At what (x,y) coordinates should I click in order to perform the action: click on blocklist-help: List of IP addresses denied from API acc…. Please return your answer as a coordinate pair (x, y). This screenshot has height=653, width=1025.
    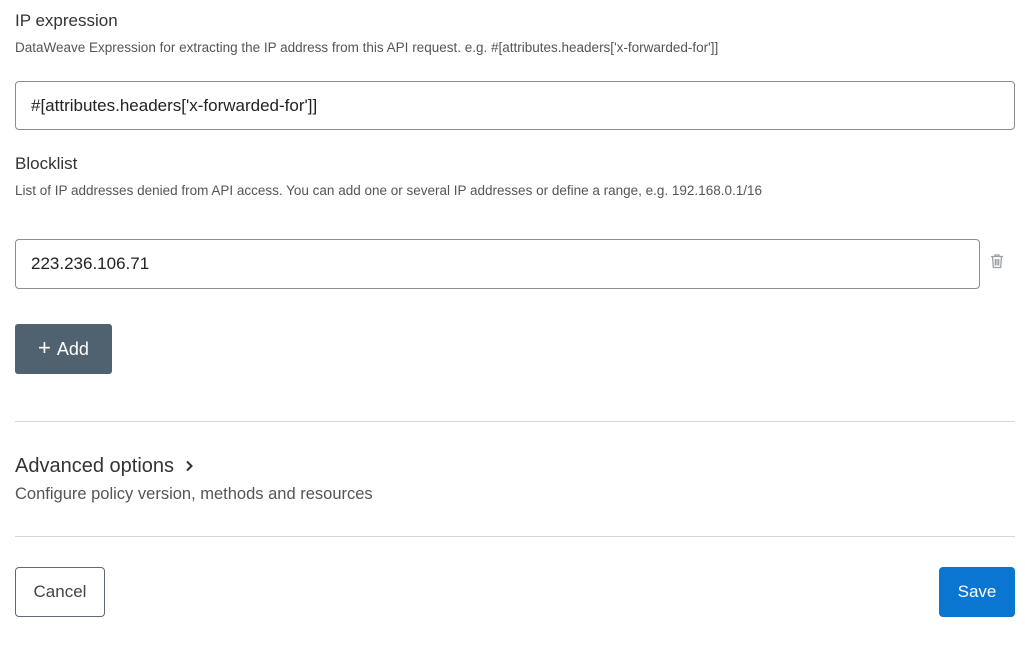
    Looking at the image, I should click on (388, 190).